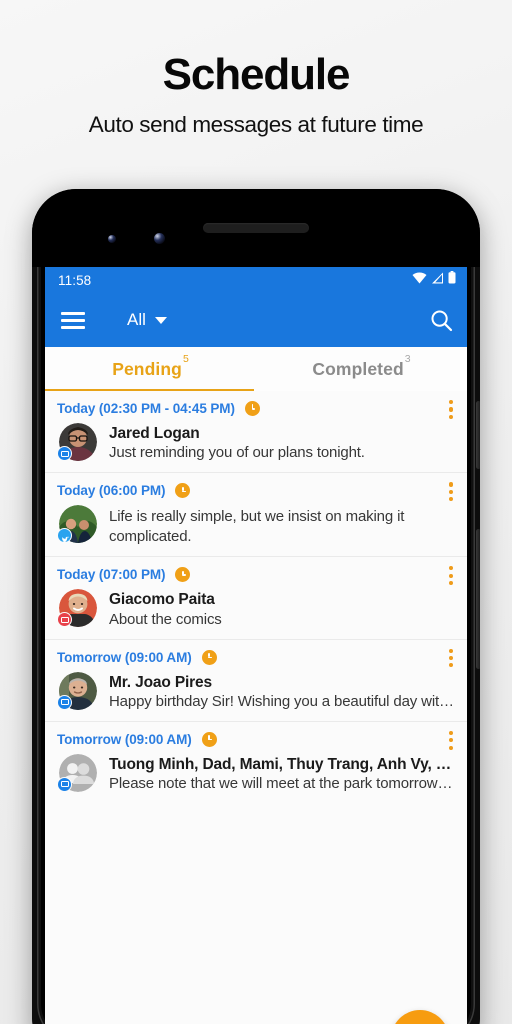  I want to click on contact-name: Mr. Joao Pires, so click(161, 682).